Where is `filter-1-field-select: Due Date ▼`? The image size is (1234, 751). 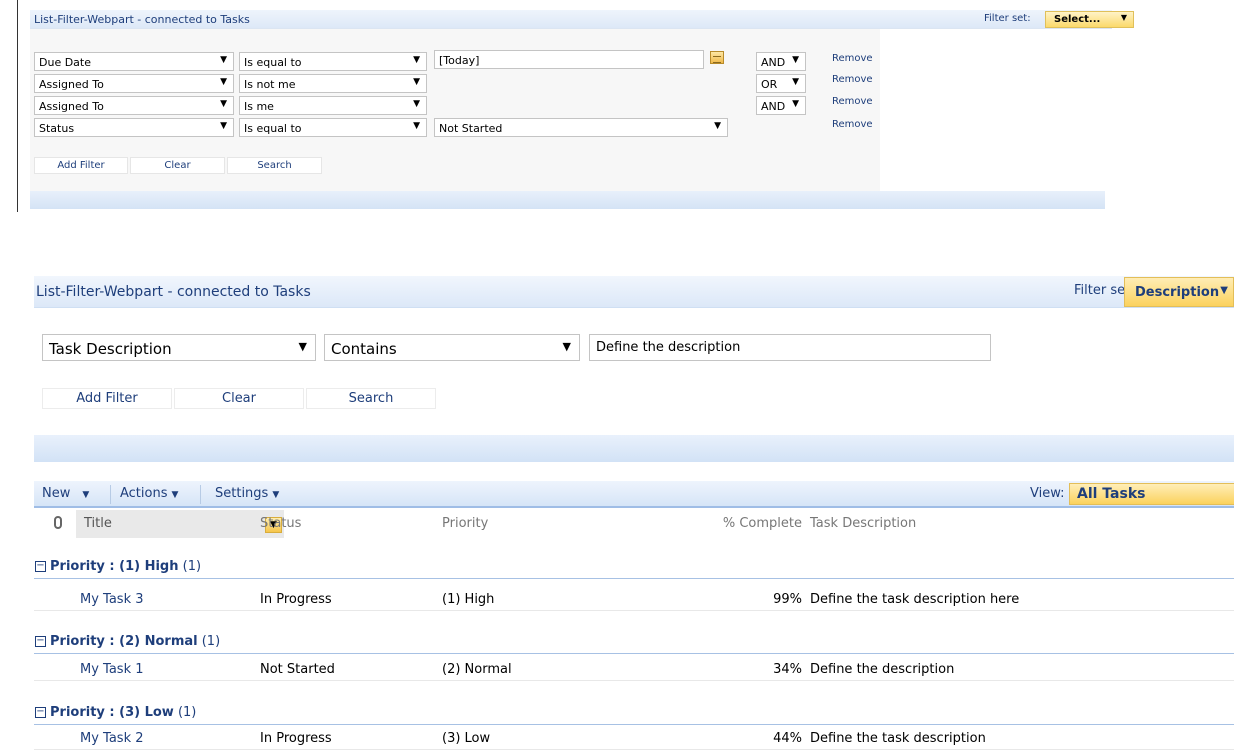 filter-1-field-select: Due Date ▼ is located at coordinates (134, 61).